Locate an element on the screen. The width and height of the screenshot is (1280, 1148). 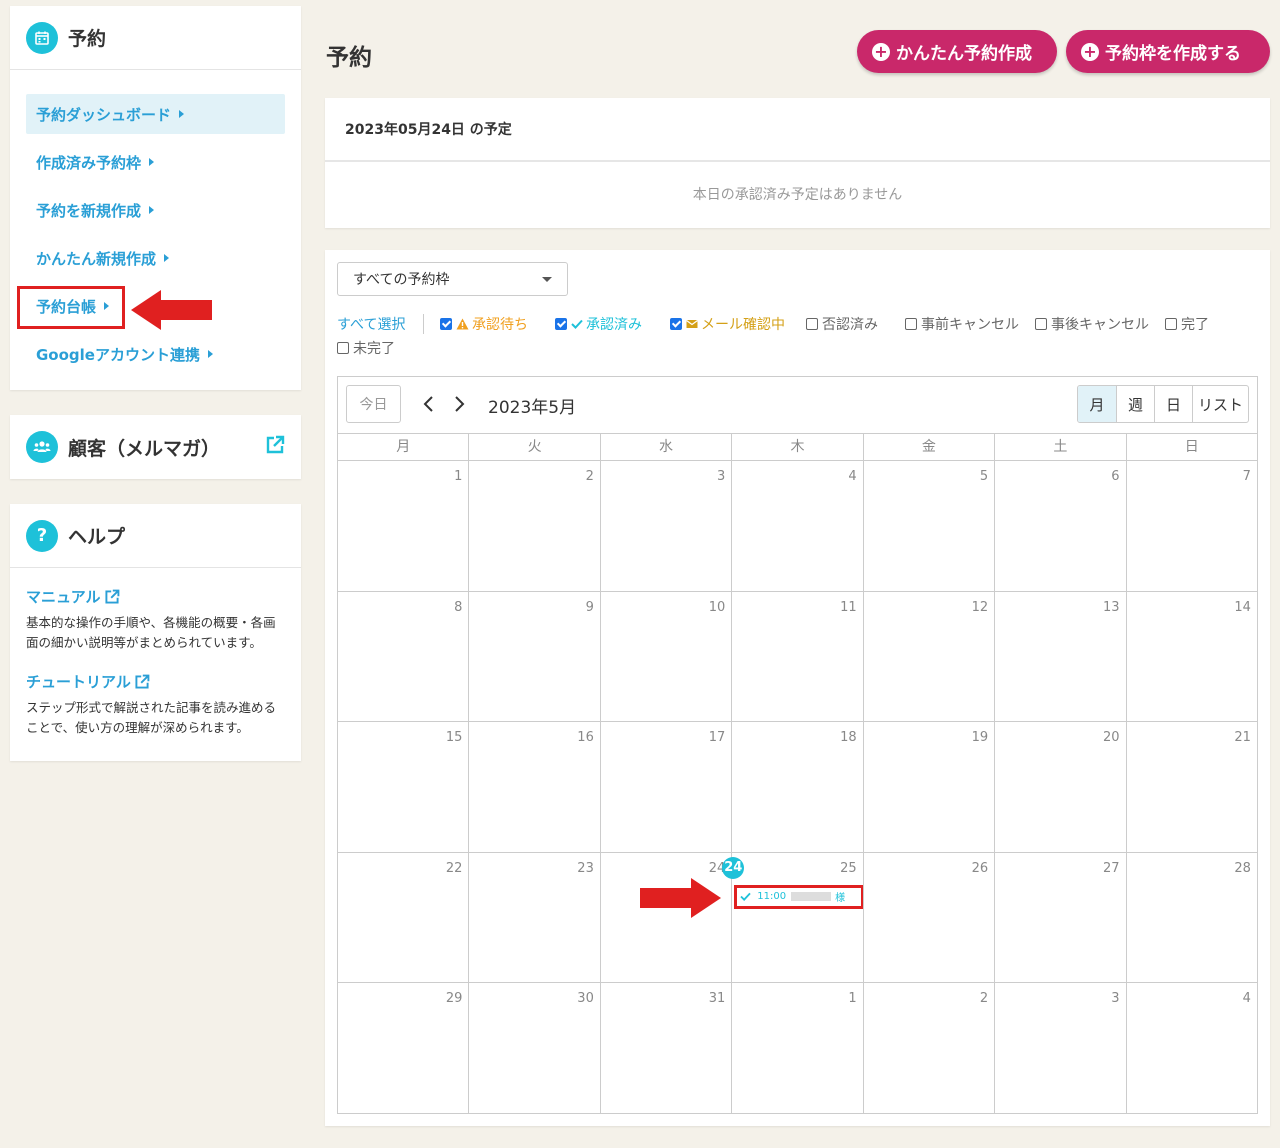
weekday-header: 月 火 水 木 金 土 日 is located at coordinates (797, 447).